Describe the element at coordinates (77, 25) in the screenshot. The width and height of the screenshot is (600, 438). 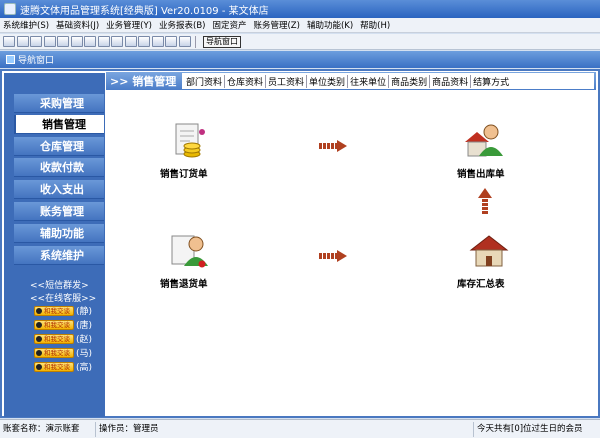
I see `menu-basic-data: 基础资料(J)` at that location.